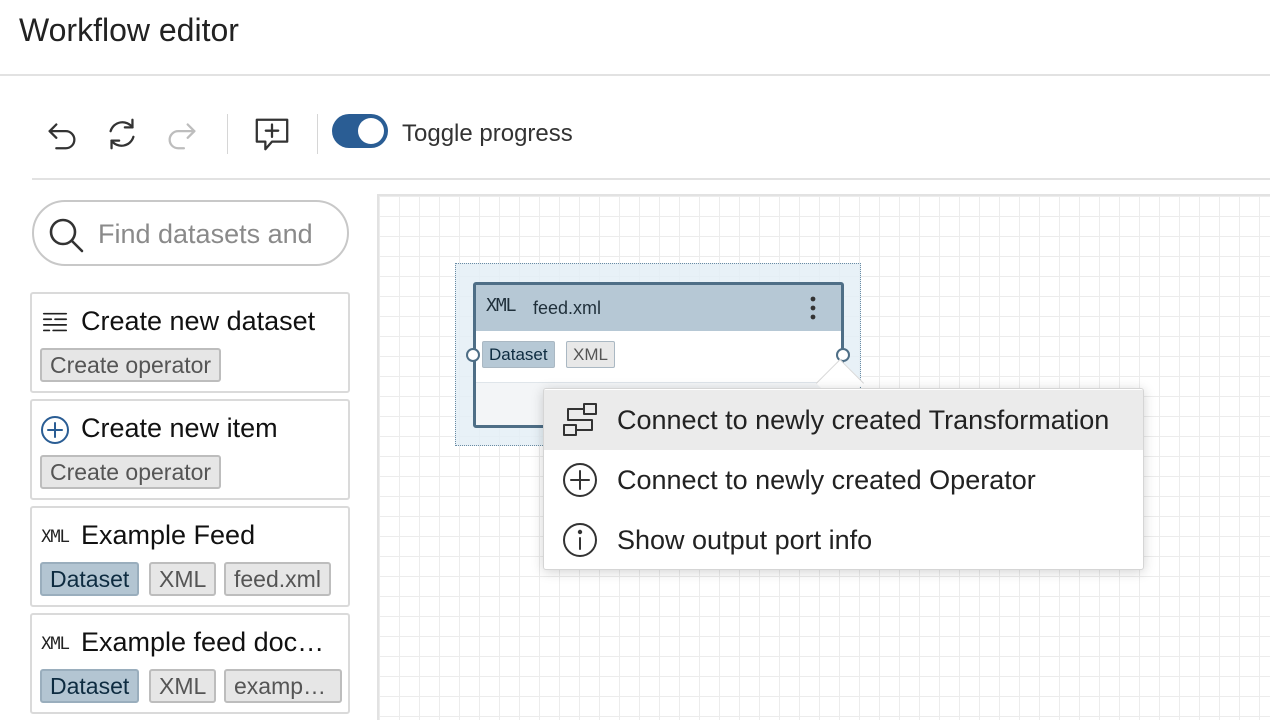 The image size is (1270, 720). Describe the element at coordinates (590, 354) in the screenshot. I see `node-tag-xml: XML` at that location.